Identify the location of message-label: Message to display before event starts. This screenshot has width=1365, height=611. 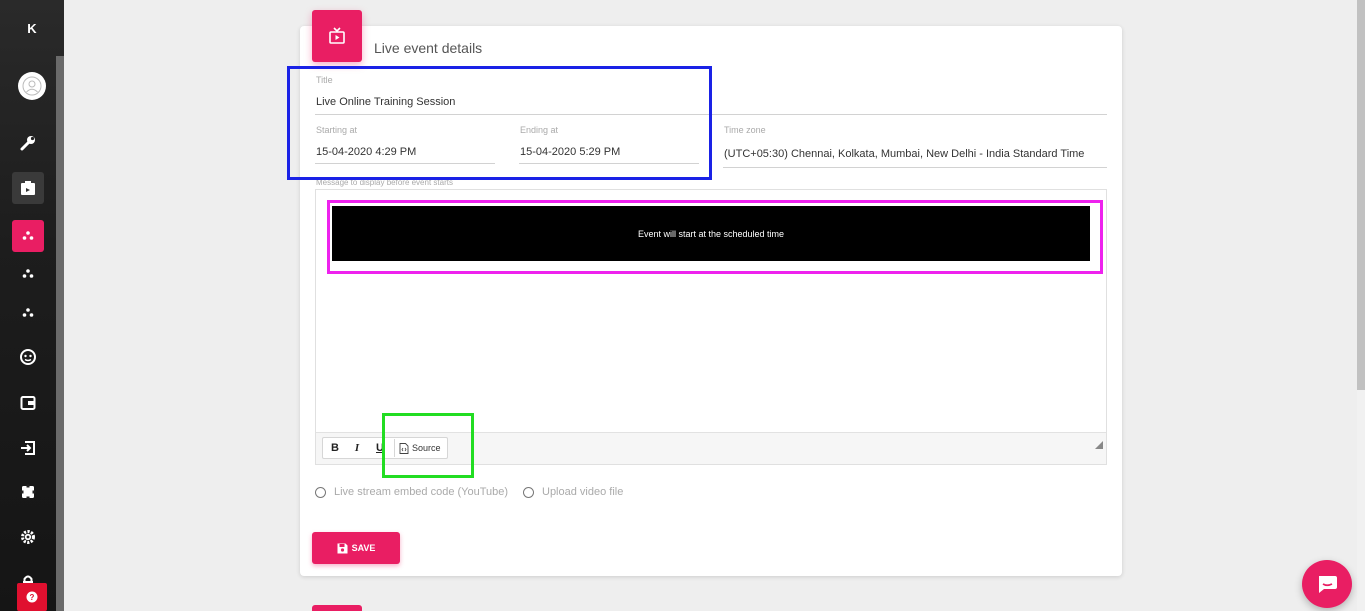
(384, 182).